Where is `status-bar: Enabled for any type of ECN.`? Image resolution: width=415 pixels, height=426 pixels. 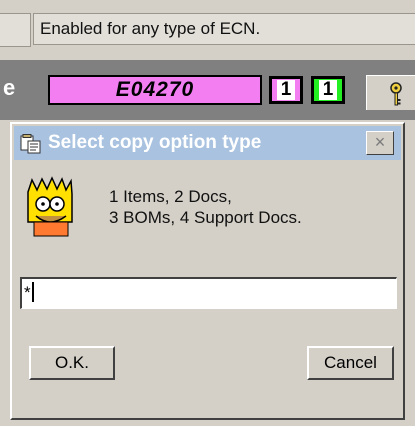 status-bar: Enabled for any type of ECN. is located at coordinates (207, 30).